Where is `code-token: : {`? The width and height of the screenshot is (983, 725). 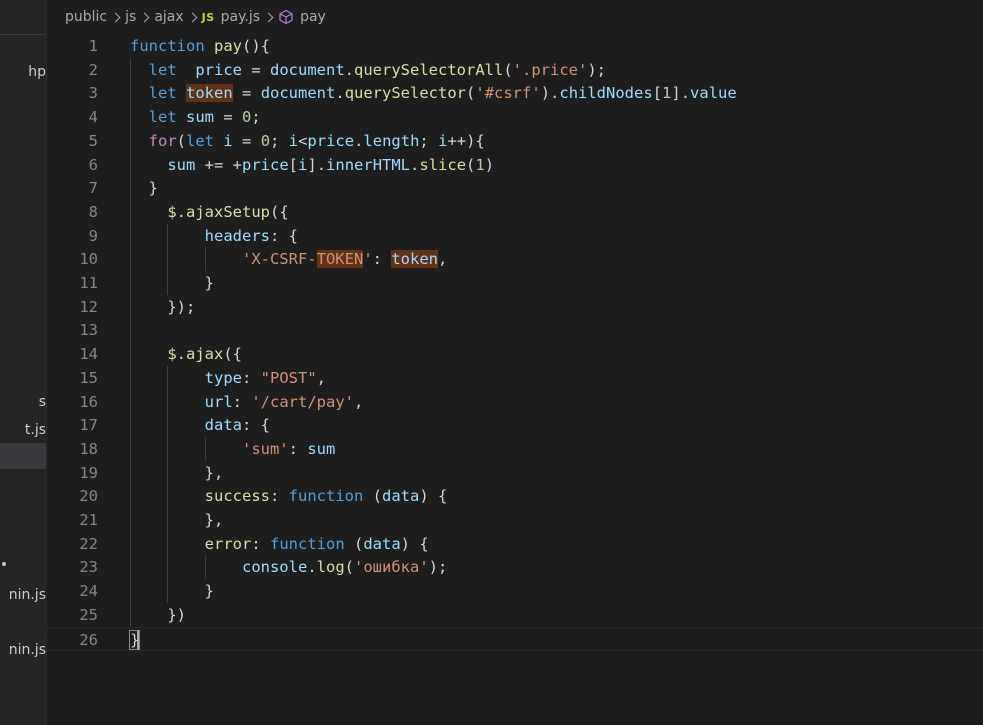
code-token: : { is located at coordinates (283, 235).